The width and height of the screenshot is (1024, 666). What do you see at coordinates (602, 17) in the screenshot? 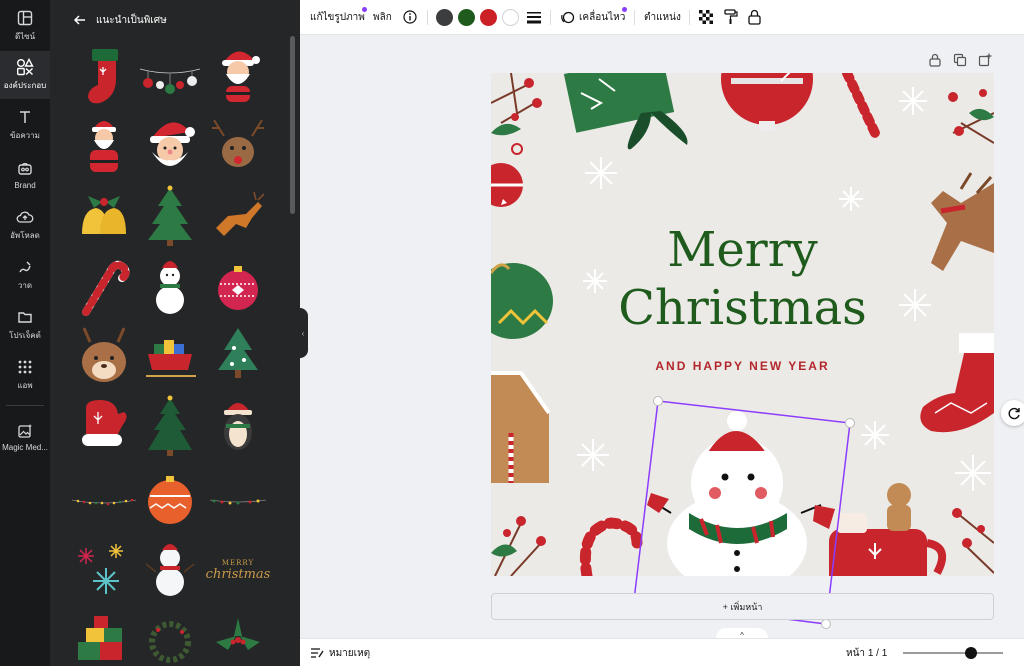
I see `animate-button: เคลื่อนไหว` at bounding box center [602, 17].